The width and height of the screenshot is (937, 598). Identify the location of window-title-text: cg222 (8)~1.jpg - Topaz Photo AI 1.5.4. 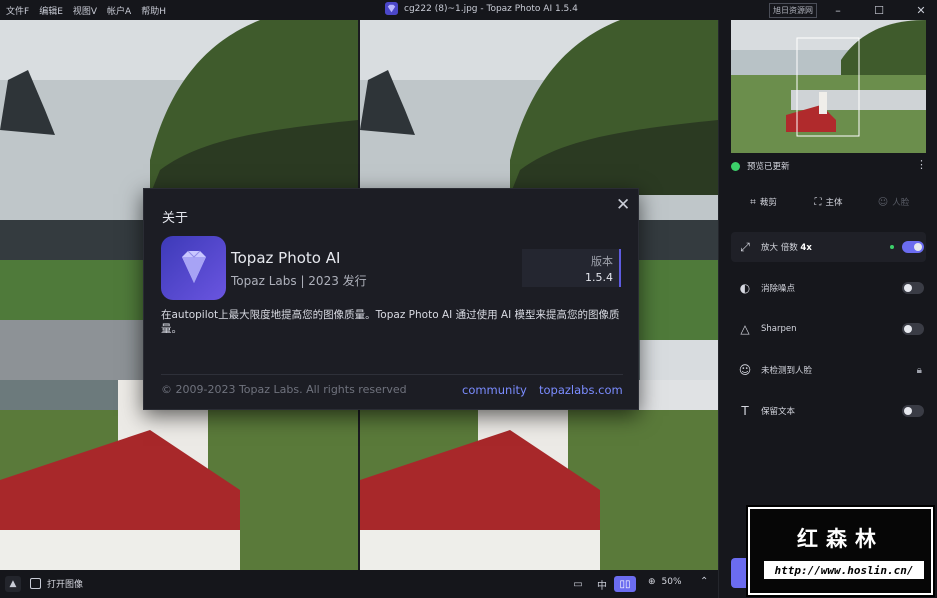
(491, 8).